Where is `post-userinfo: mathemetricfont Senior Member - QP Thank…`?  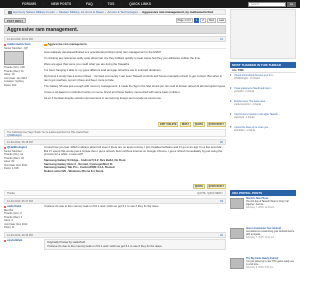 post-userinfo: mathemetricfont Senior Member - QP Thank… is located at coordinates (23, 64).